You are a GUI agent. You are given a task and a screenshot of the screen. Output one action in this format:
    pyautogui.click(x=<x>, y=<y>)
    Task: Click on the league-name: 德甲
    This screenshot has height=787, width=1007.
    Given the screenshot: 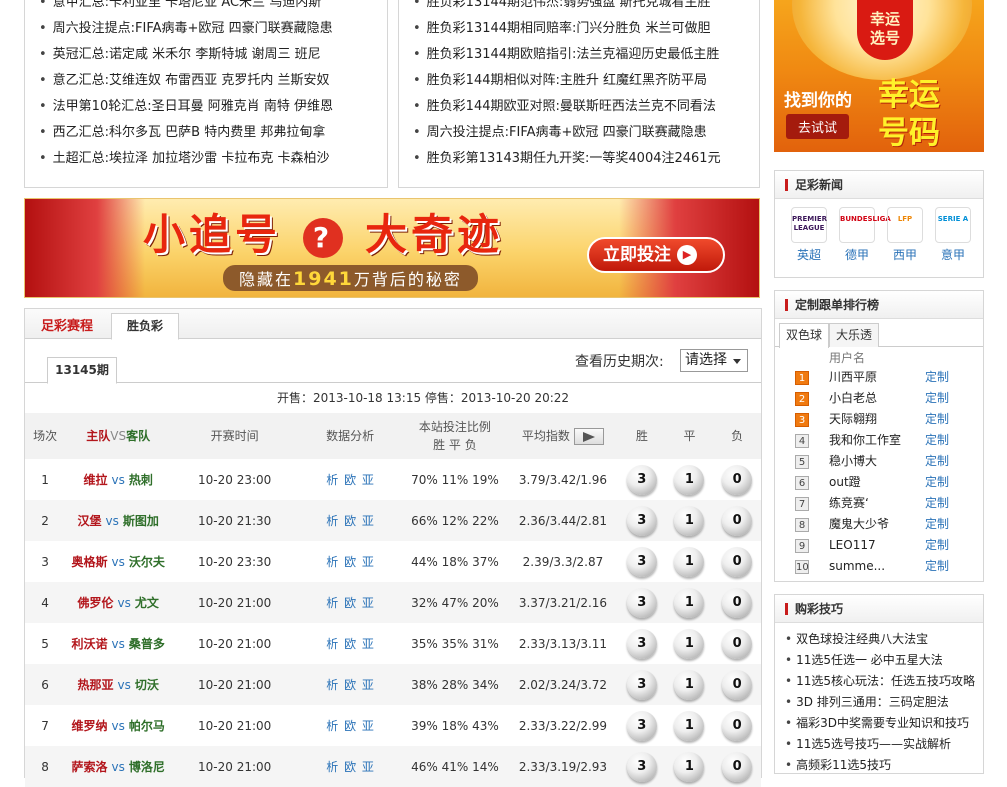 What is the action you would take?
    pyautogui.click(x=857, y=255)
    